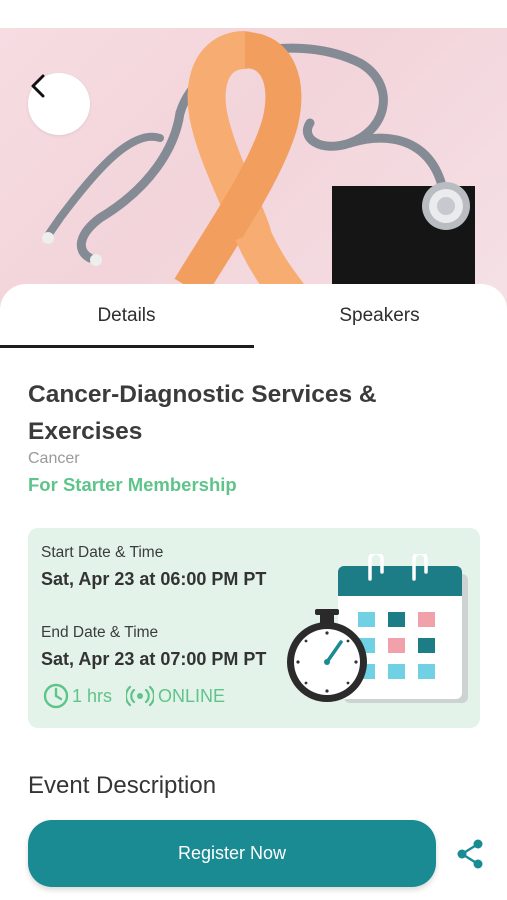  Describe the element at coordinates (54, 458) in the screenshot. I see `event-category: Cancer` at that location.